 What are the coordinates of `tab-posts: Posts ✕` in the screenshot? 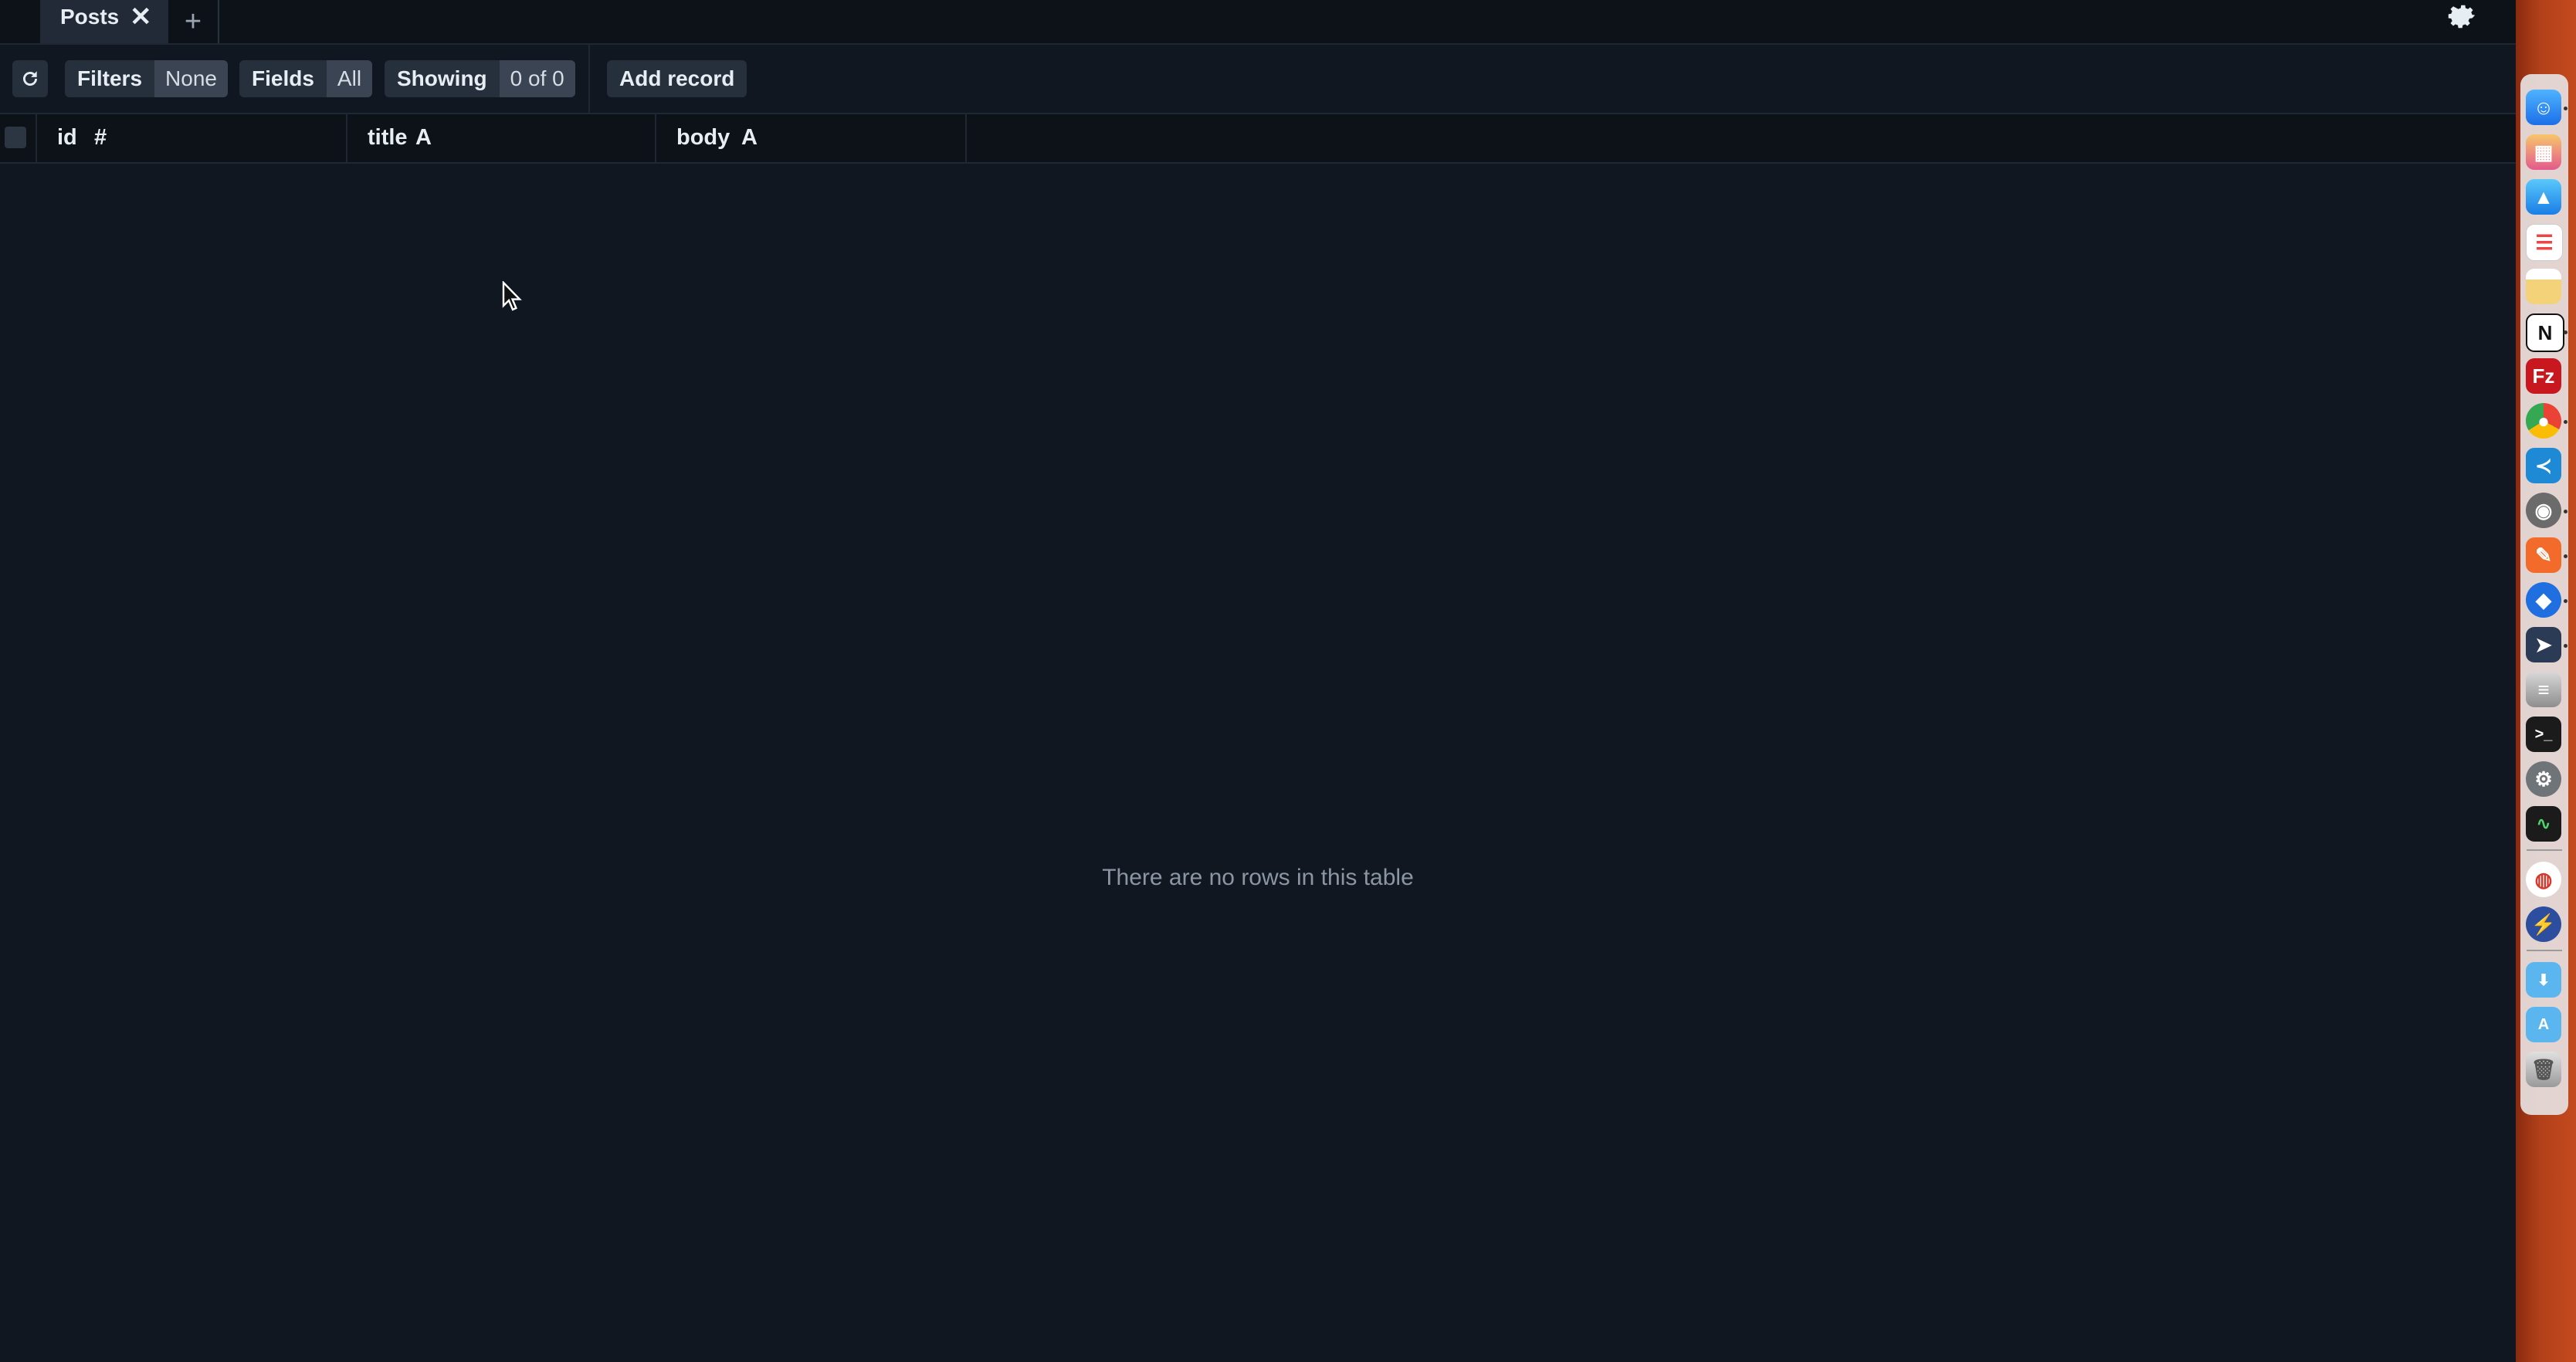 It's located at (104, 21).